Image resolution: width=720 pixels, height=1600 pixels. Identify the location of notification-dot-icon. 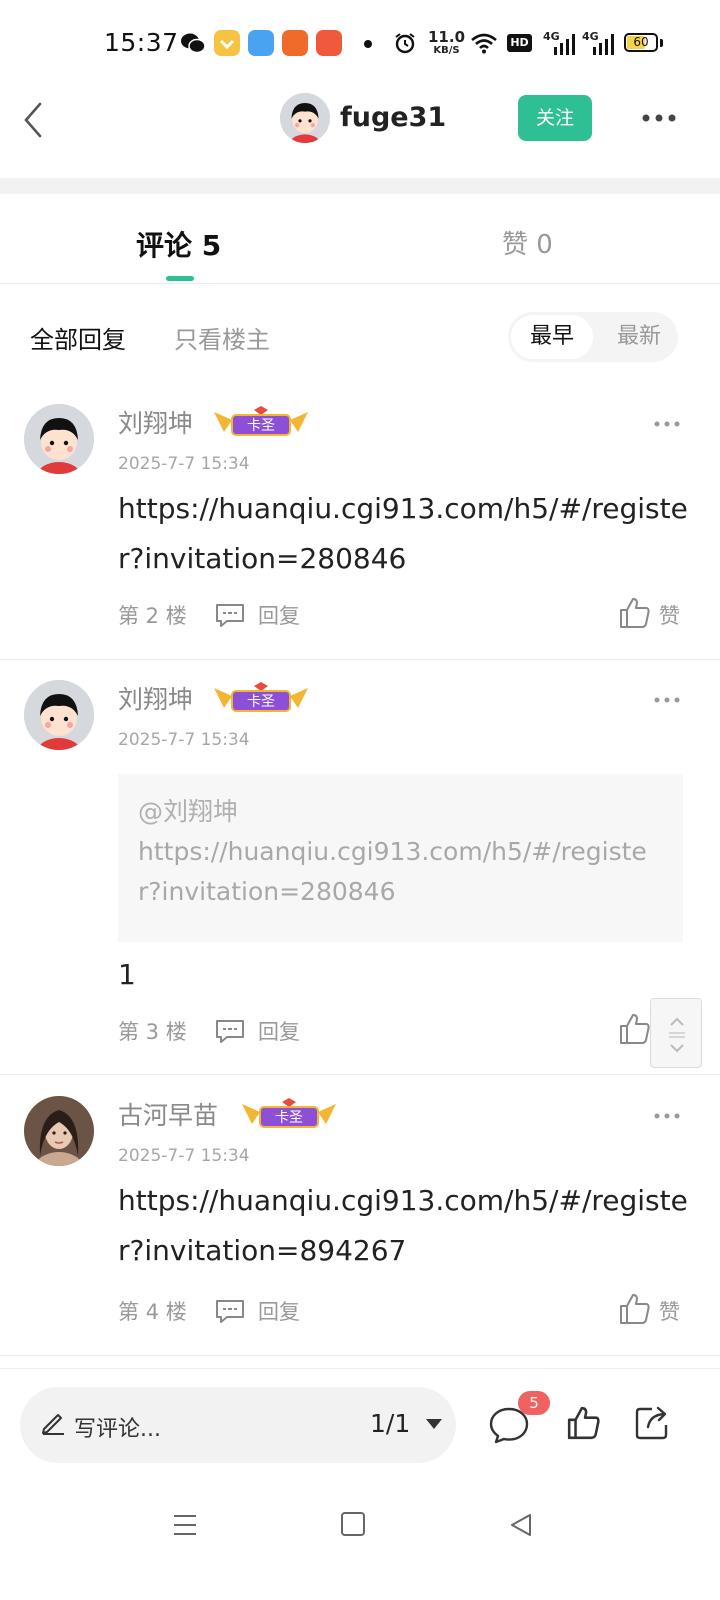
(368, 44).